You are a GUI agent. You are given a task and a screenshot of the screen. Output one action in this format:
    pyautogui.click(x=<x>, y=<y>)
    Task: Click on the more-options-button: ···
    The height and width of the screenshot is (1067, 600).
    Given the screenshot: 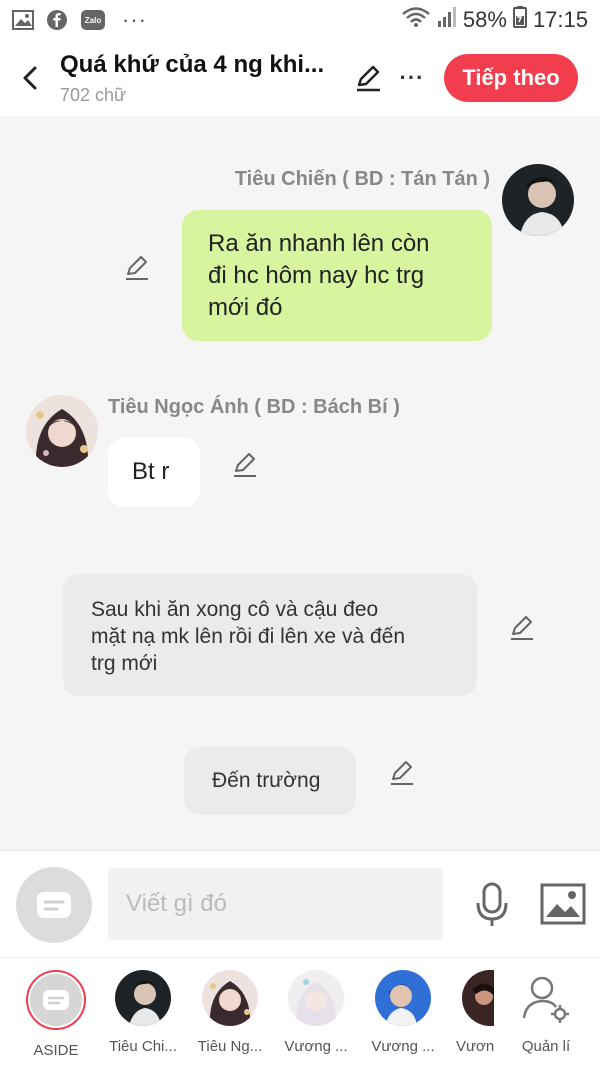 What is the action you would take?
    pyautogui.click(x=412, y=78)
    